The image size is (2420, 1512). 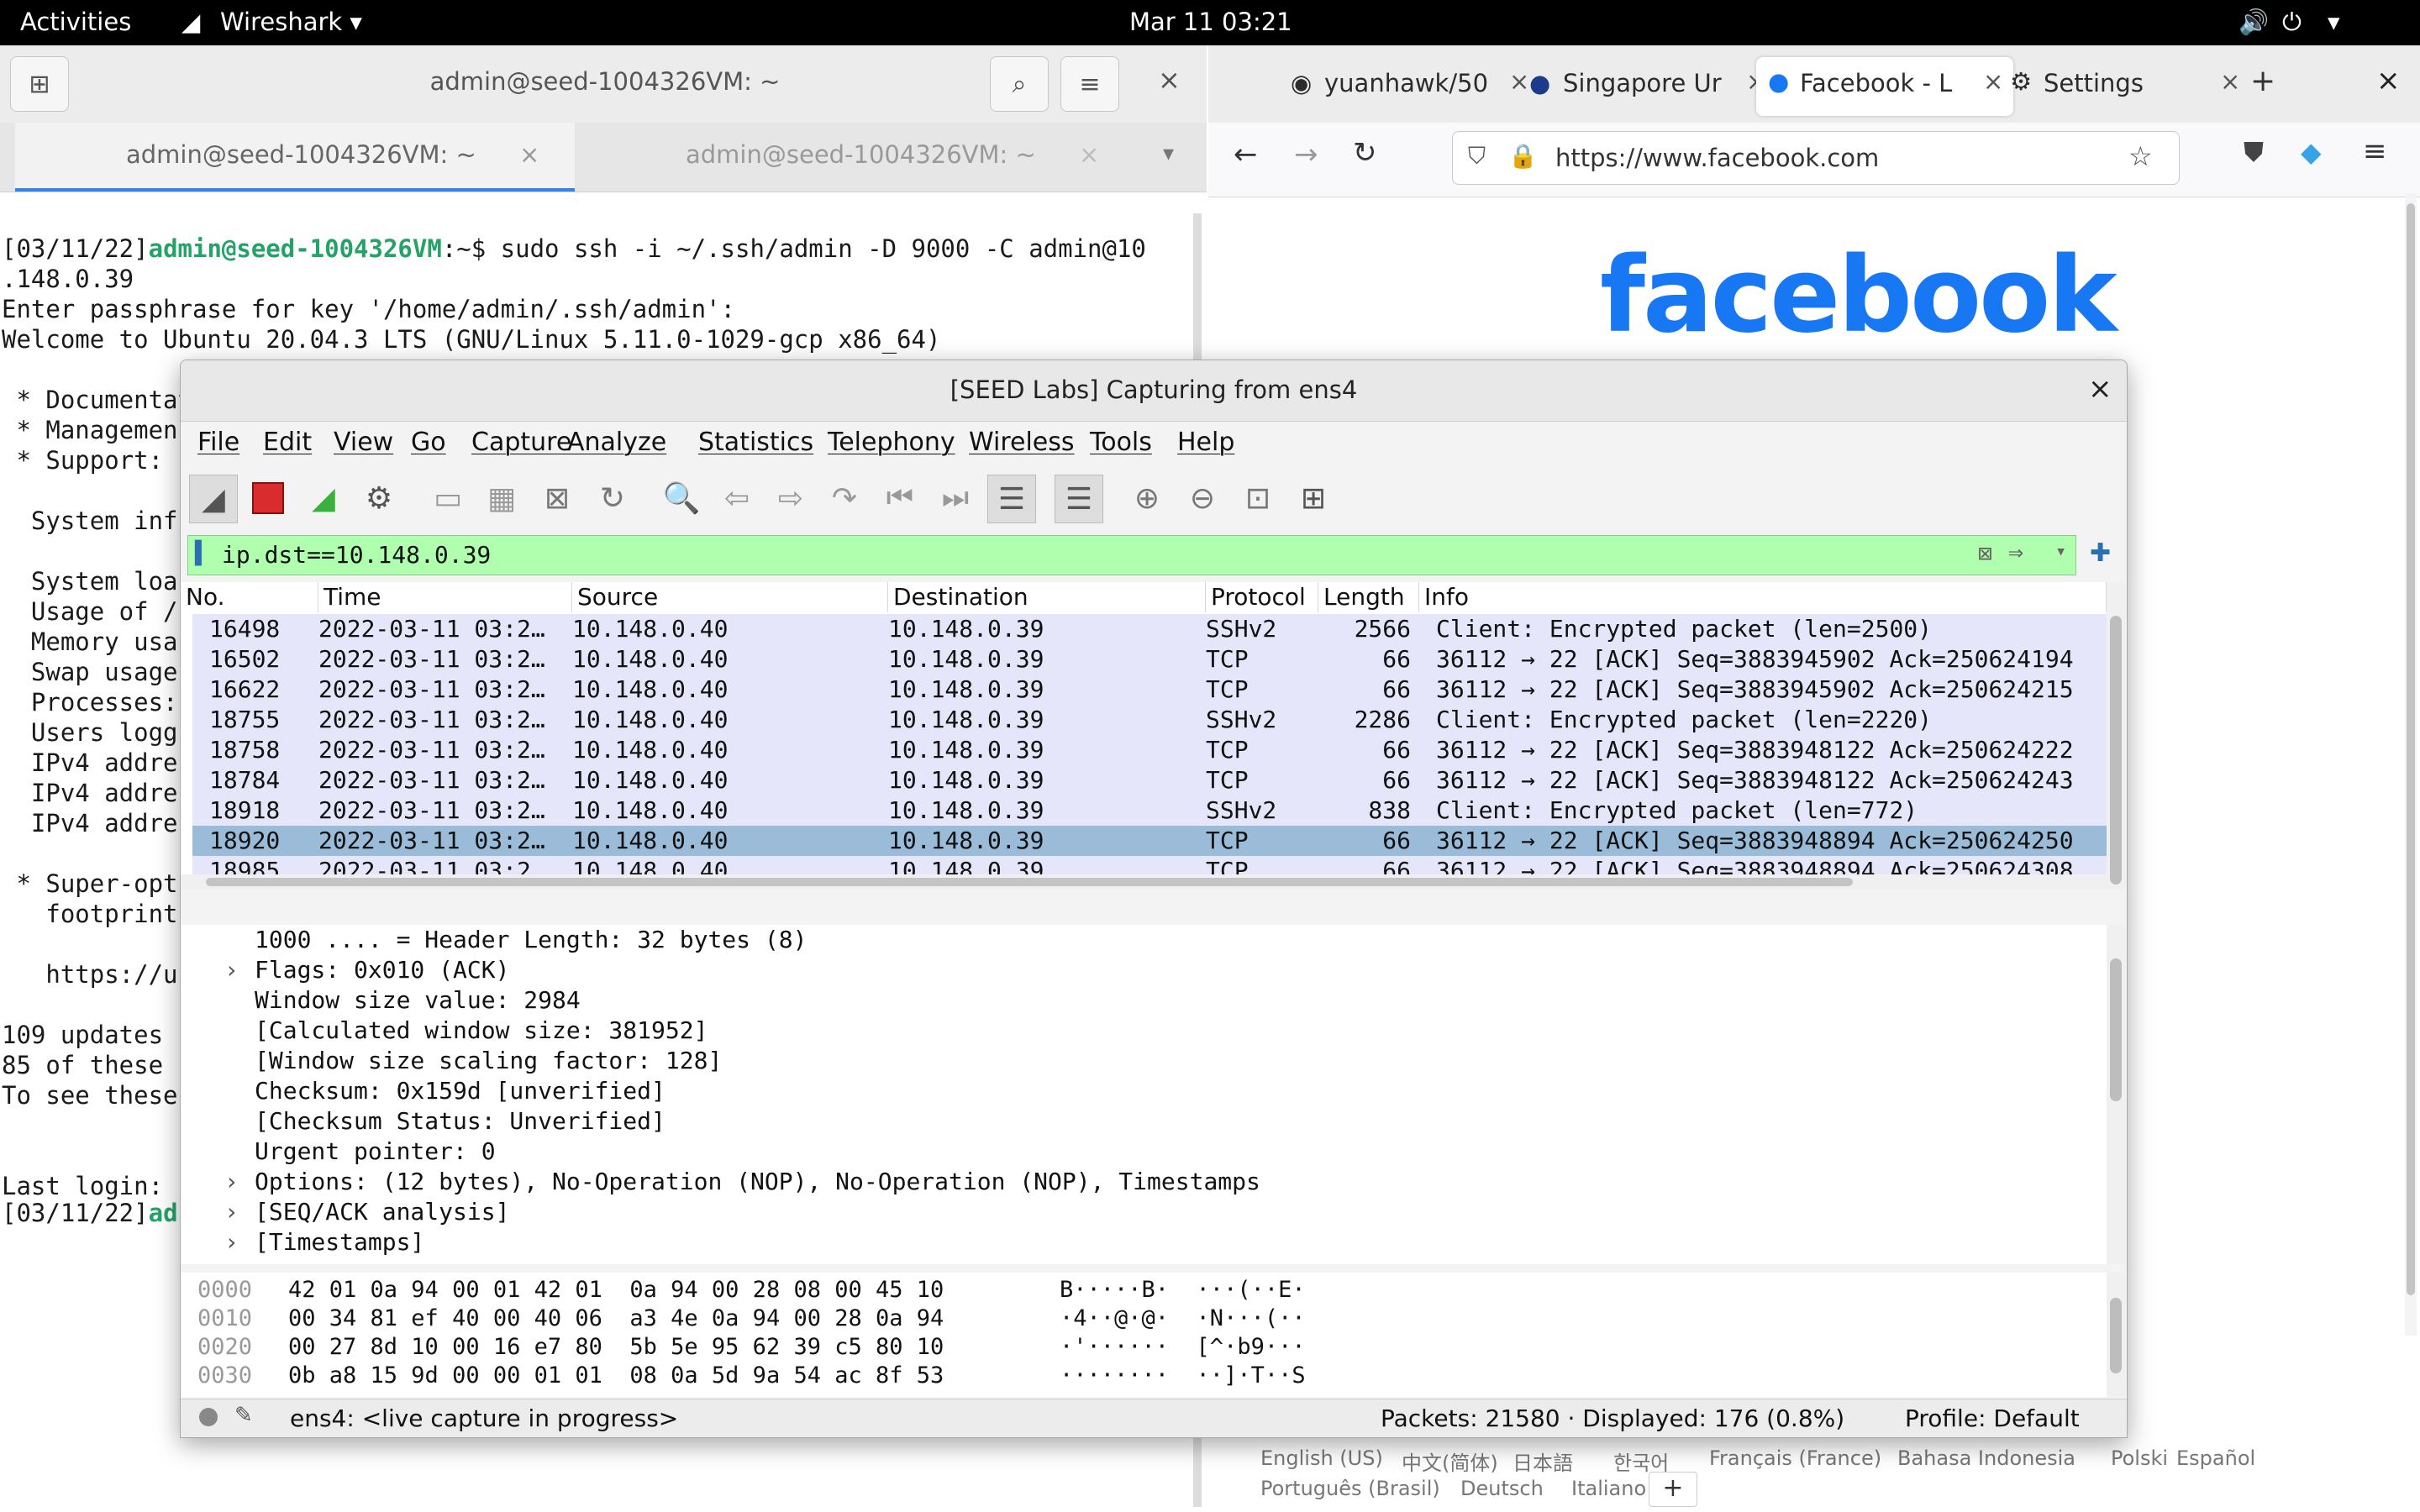 What do you see at coordinates (755, 442) in the screenshot?
I see `menu-statistics: Statistics` at bounding box center [755, 442].